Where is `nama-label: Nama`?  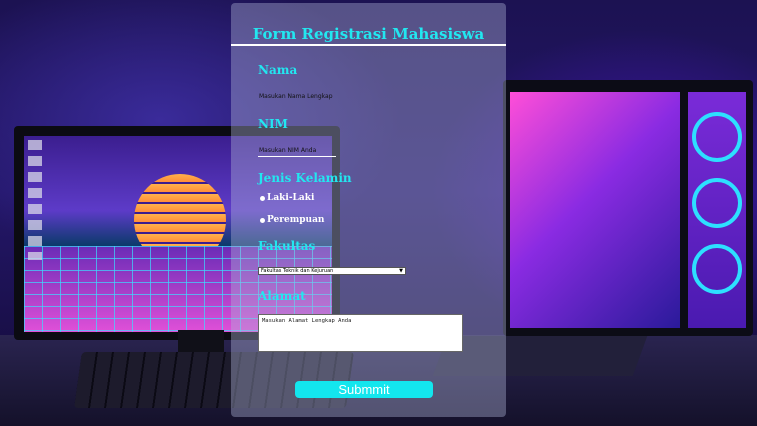
nama-label: Nama is located at coordinates (278, 70).